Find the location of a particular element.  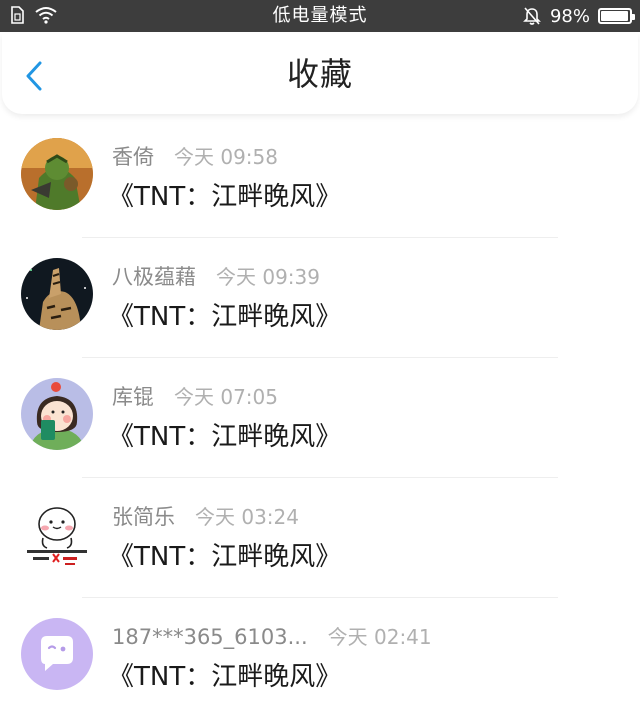

item-meta: 香倚 今天 09:58 is located at coordinates (195, 155).